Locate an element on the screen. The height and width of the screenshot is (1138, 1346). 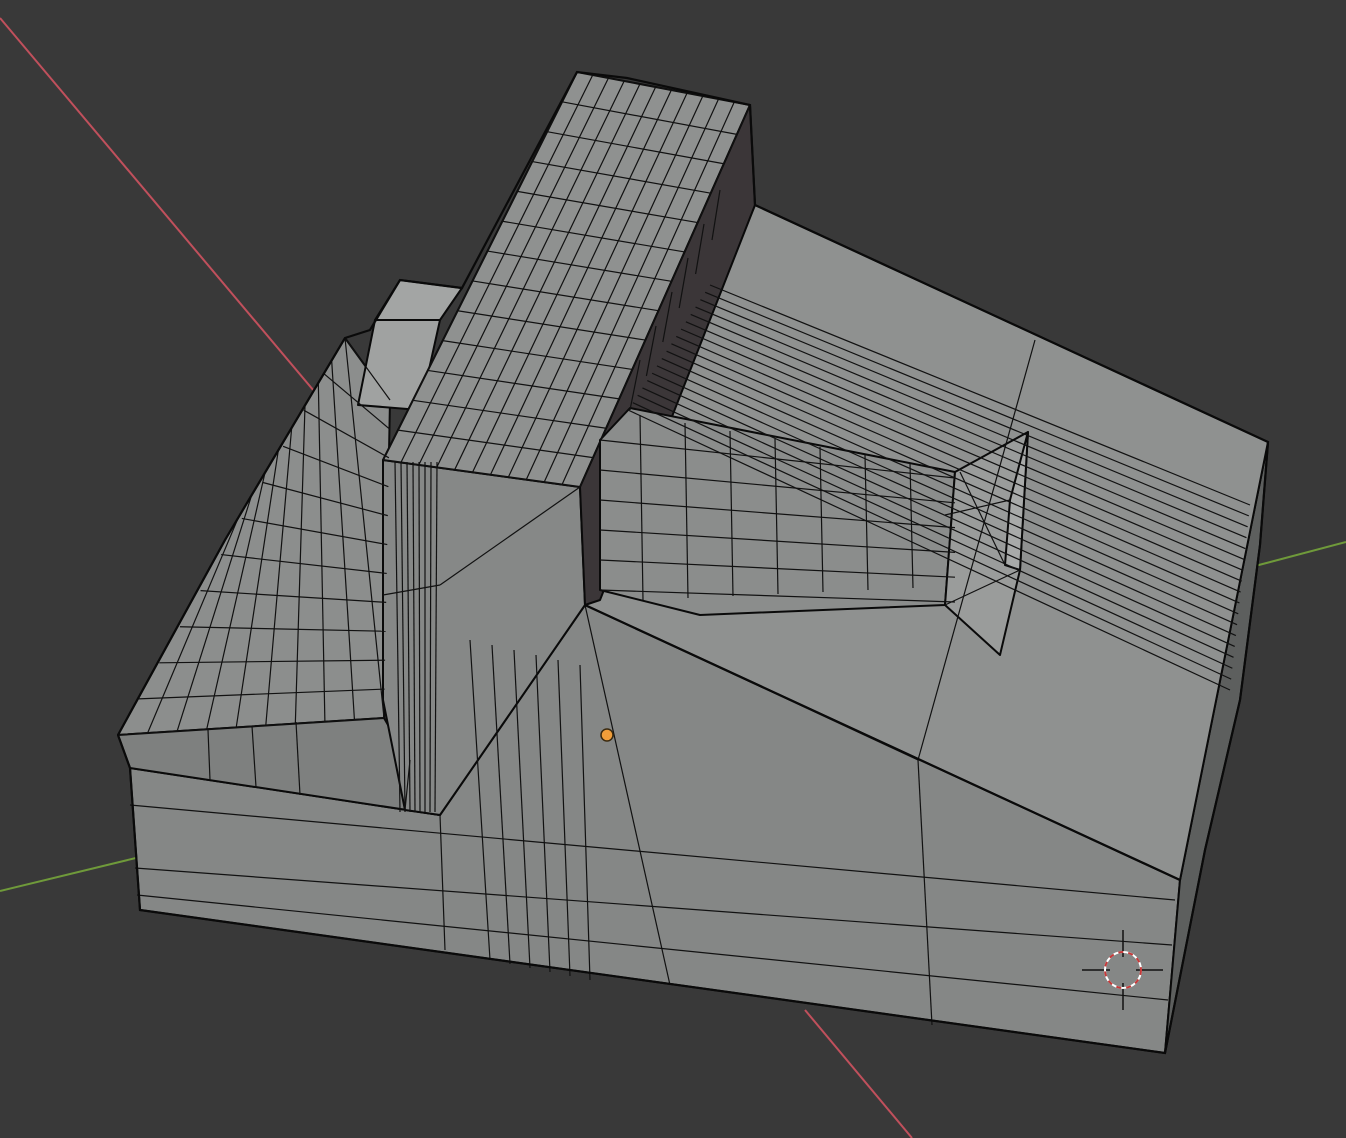
y-axis-line is located at coordinates (70, 874).